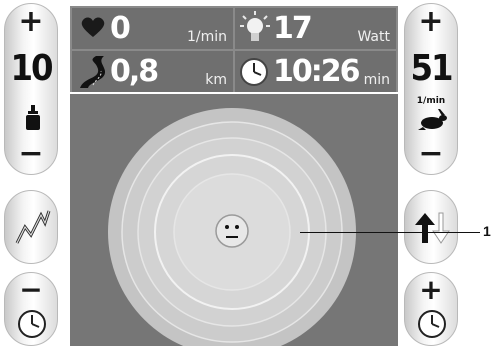  What do you see at coordinates (487, 231) in the screenshot?
I see `callout-number: 1` at bounding box center [487, 231].